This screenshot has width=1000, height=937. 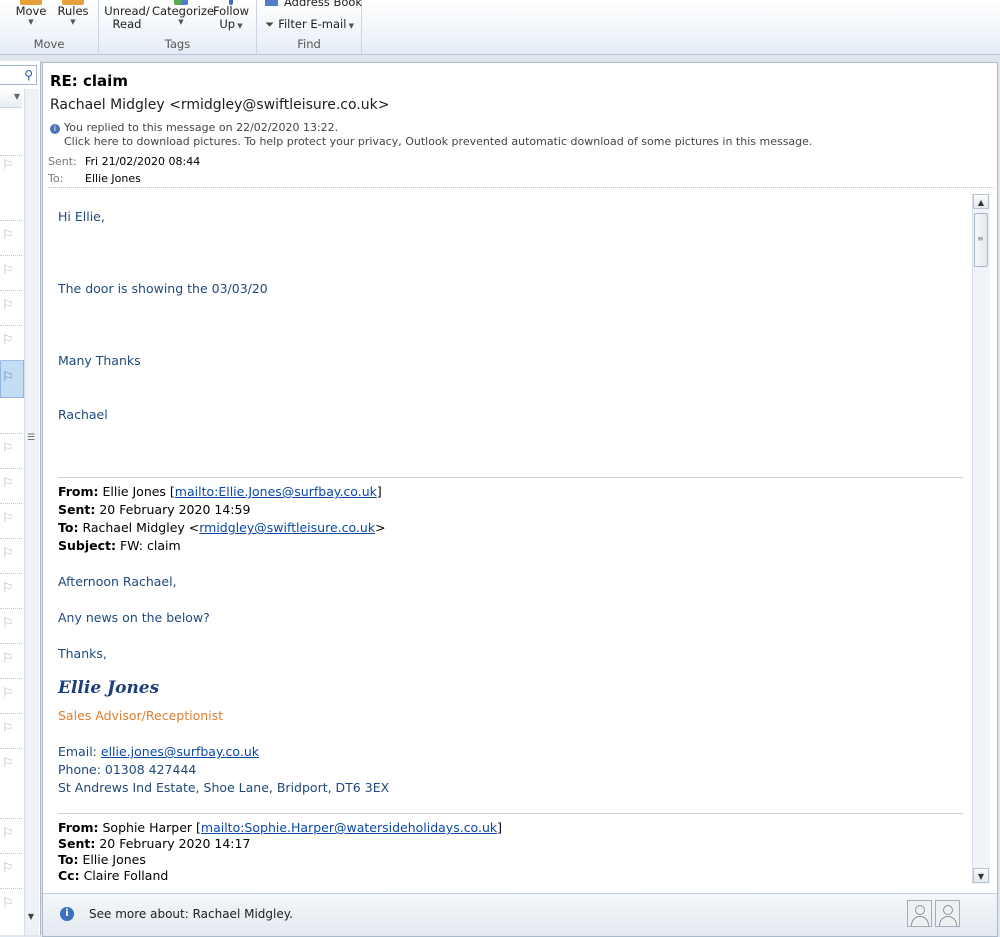 I want to click on ribbon-group-label: Move, so click(x=49, y=44).